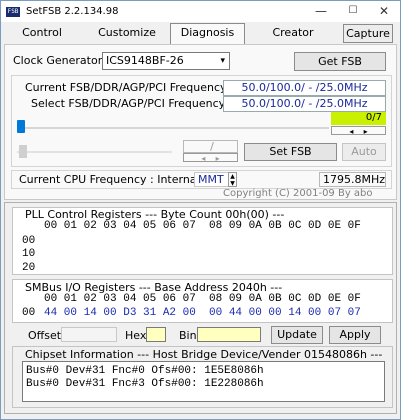 The width and height of the screenshot is (401, 420). What do you see at coordinates (29, 268) in the screenshot?
I see `pll-row-label: 20` at bounding box center [29, 268].